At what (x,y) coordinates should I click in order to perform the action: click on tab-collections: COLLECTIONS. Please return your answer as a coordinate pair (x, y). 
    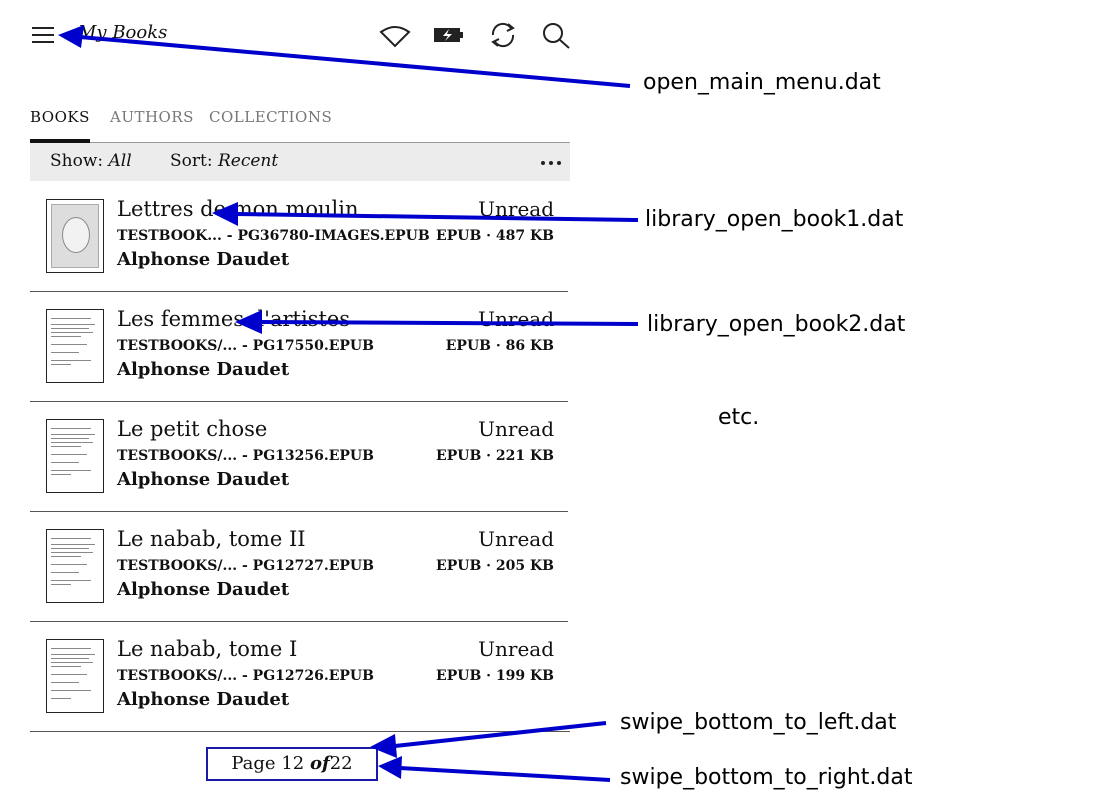
    Looking at the image, I should click on (270, 117).